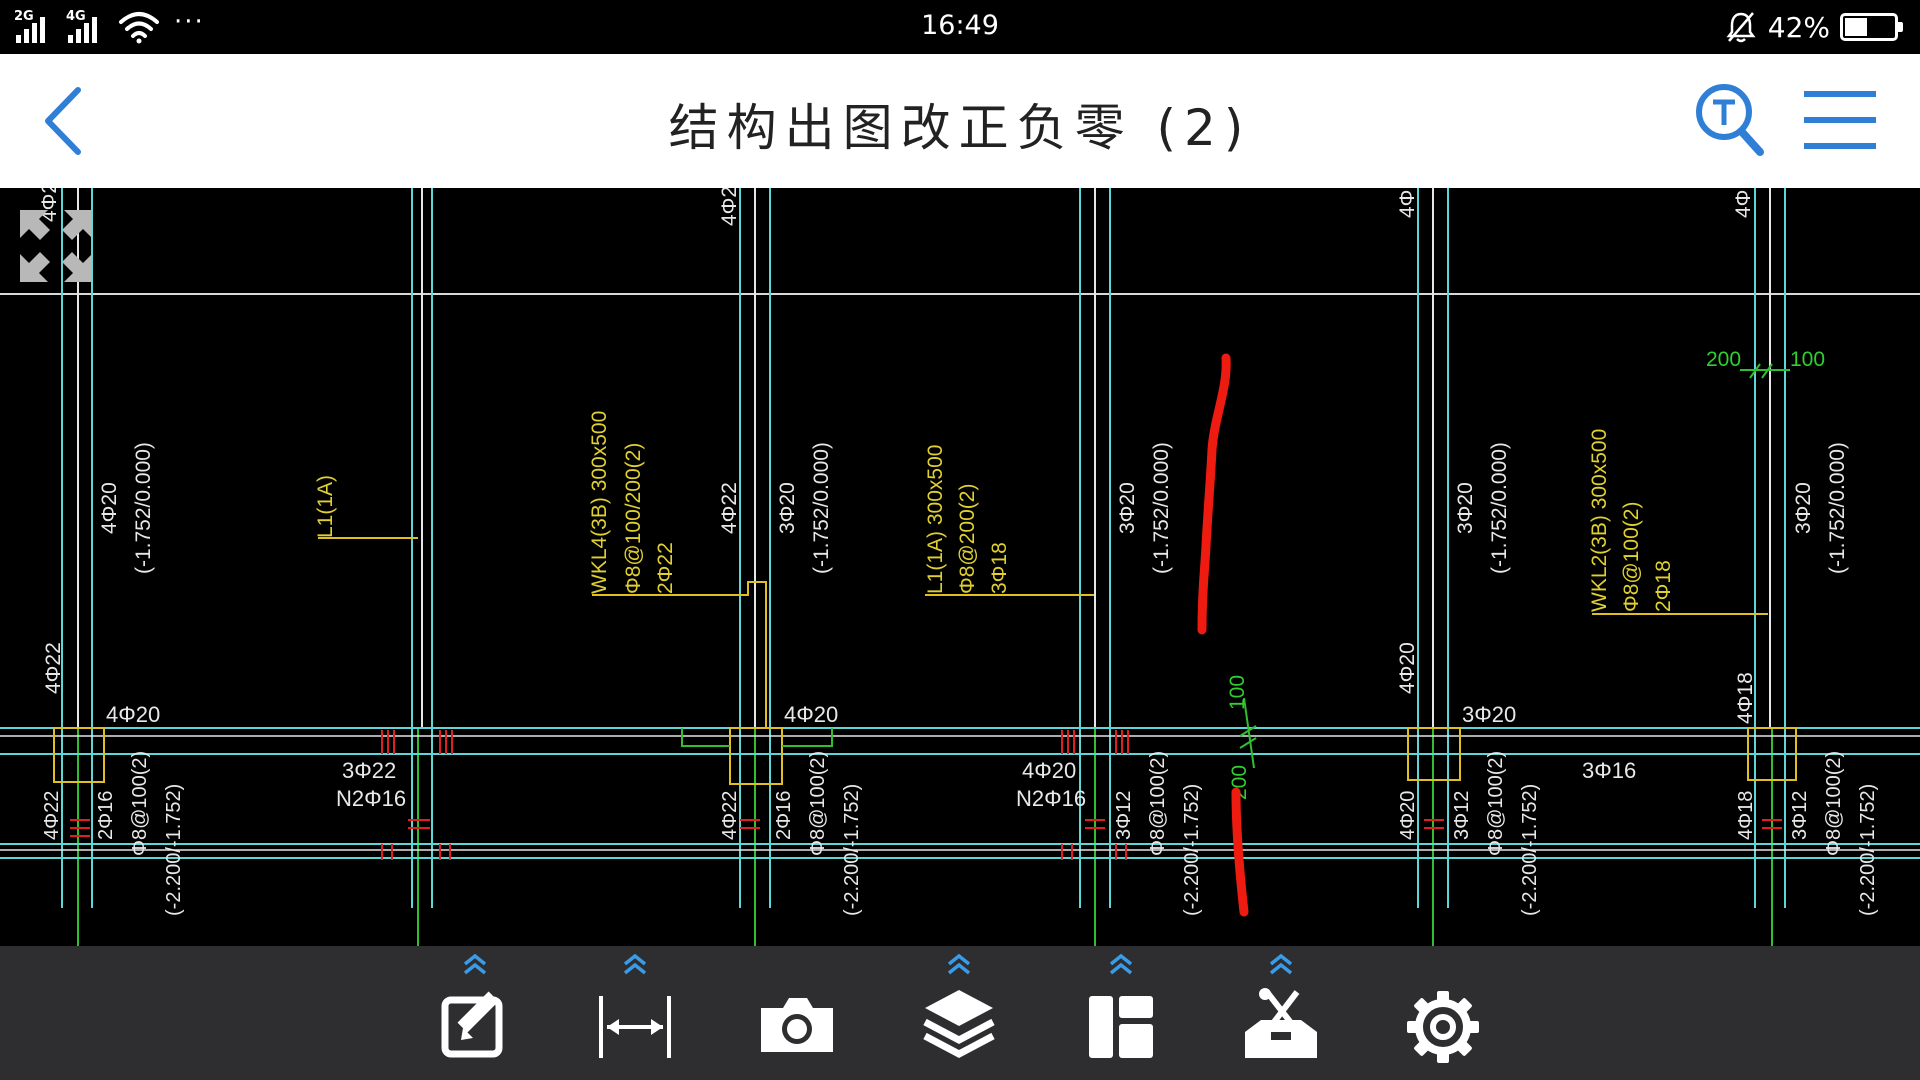  What do you see at coordinates (1127, 508) in the screenshot?
I see `col-label-c3-top: 3Φ20` at bounding box center [1127, 508].